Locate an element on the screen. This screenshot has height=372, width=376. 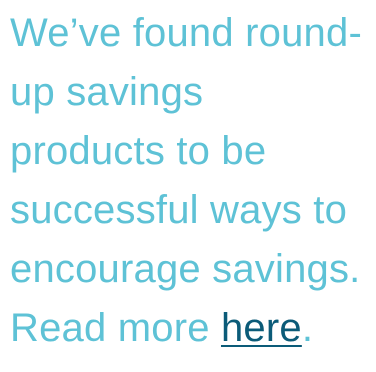
read-more-suffix: . is located at coordinates (307, 328).